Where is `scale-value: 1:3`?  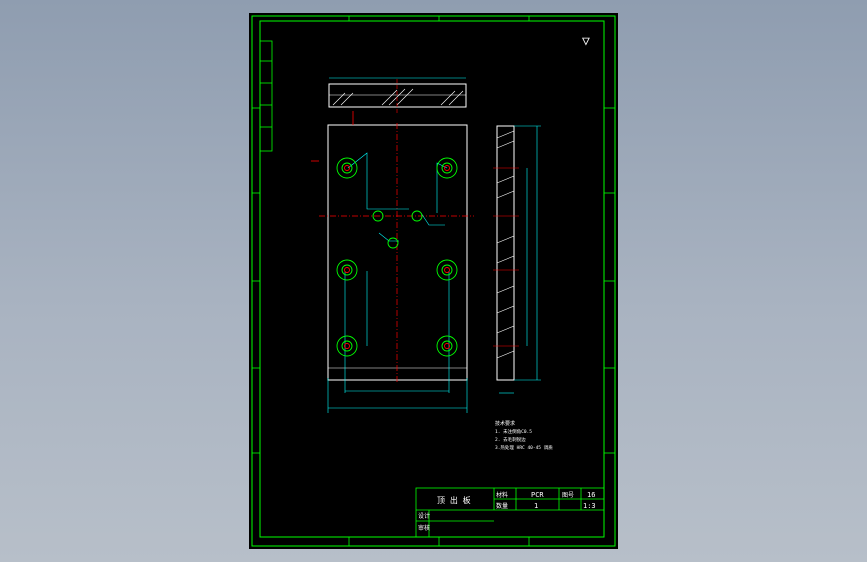 scale-value: 1:3 is located at coordinates (589, 506).